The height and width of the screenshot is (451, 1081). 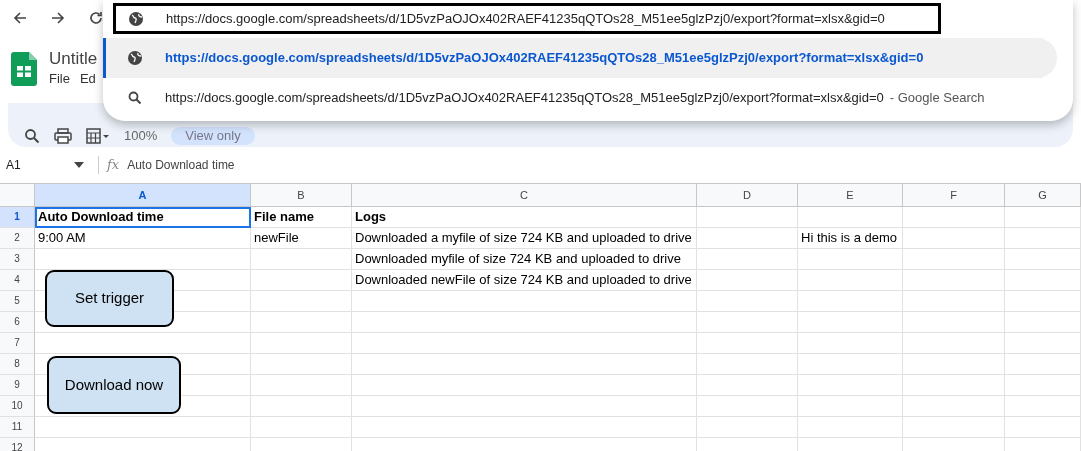 I want to click on print-icon, so click(x=63, y=136).